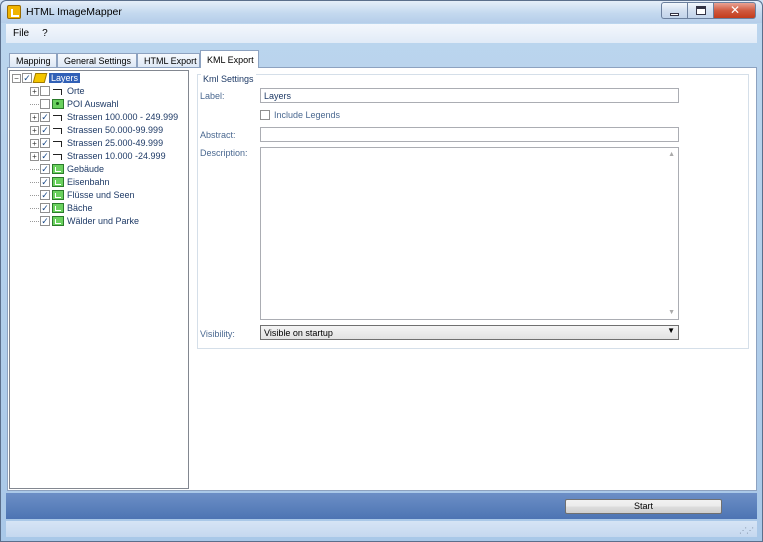 The height and width of the screenshot is (542, 763). I want to click on scroll-down-icon: ▼, so click(671, 312).